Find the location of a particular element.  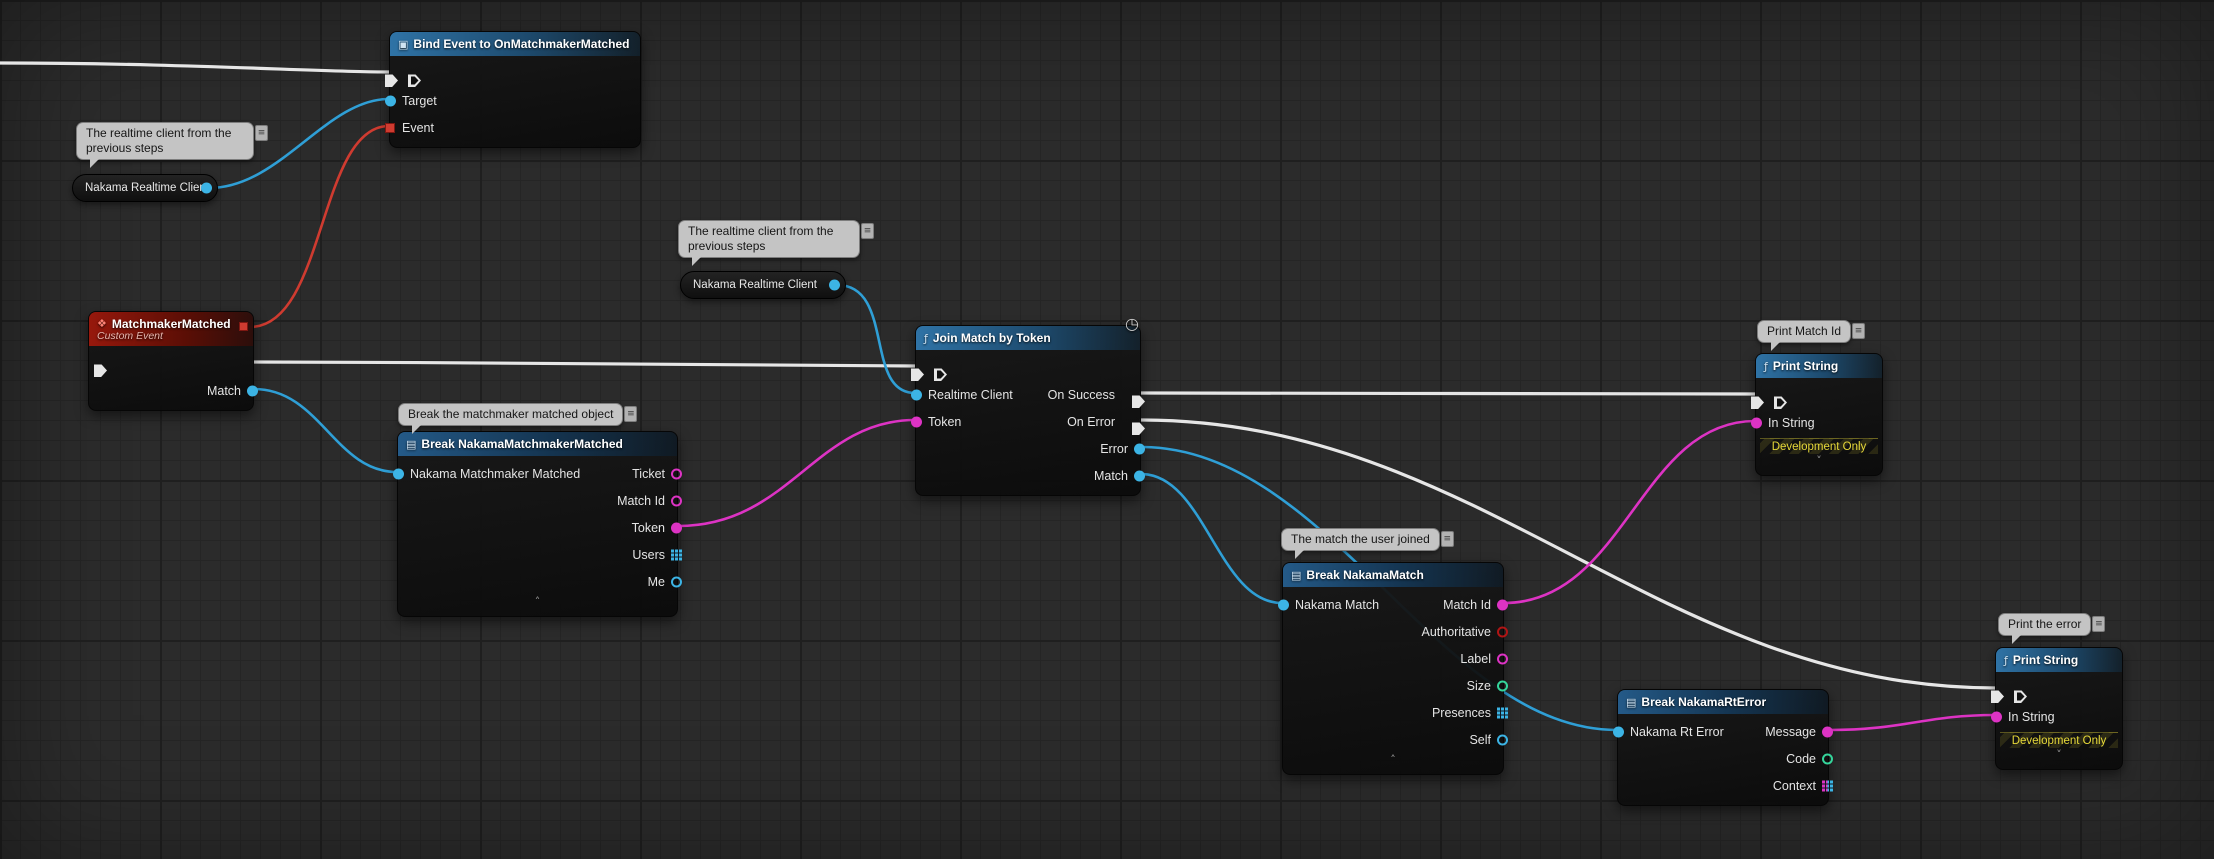

pin-row is located at coordinates (1819, 395).